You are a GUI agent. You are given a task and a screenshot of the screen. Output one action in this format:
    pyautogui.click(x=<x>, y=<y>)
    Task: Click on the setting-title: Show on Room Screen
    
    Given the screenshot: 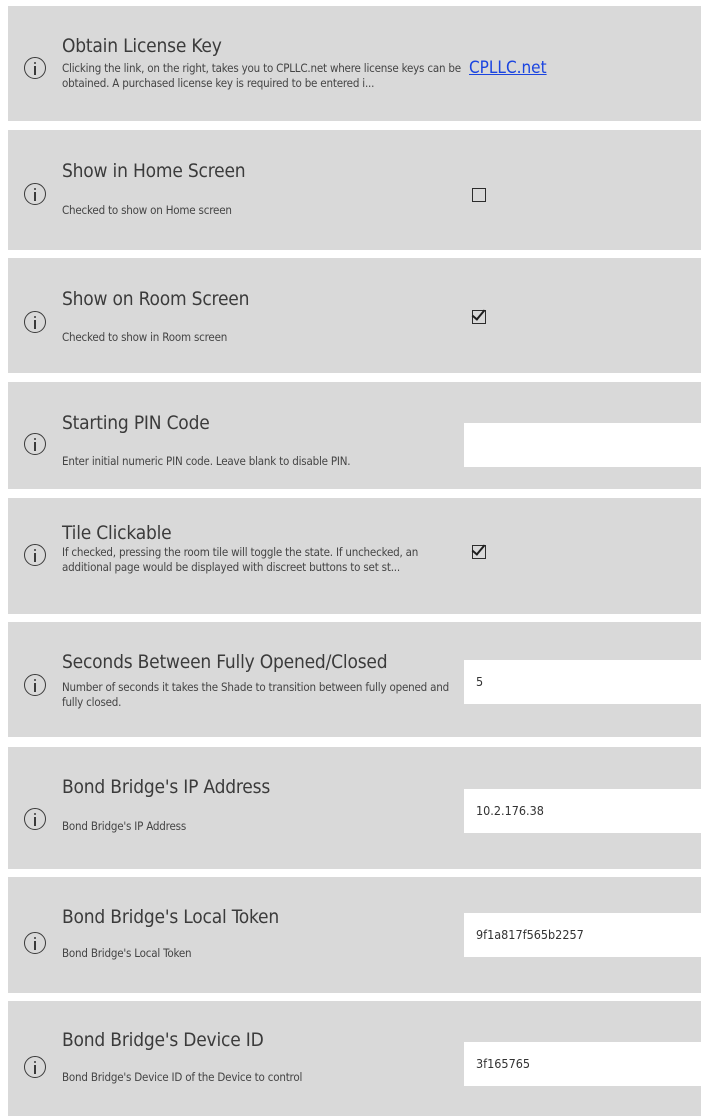 What is the action you would take?
    pyautogui.click(x=156, y=299)
    